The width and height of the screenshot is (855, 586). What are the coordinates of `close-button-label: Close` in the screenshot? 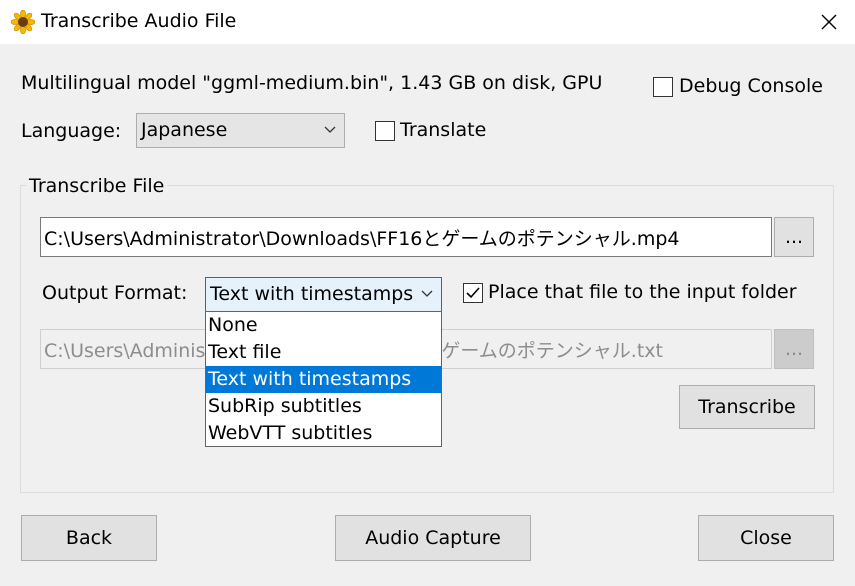 It's located at (766, 538).